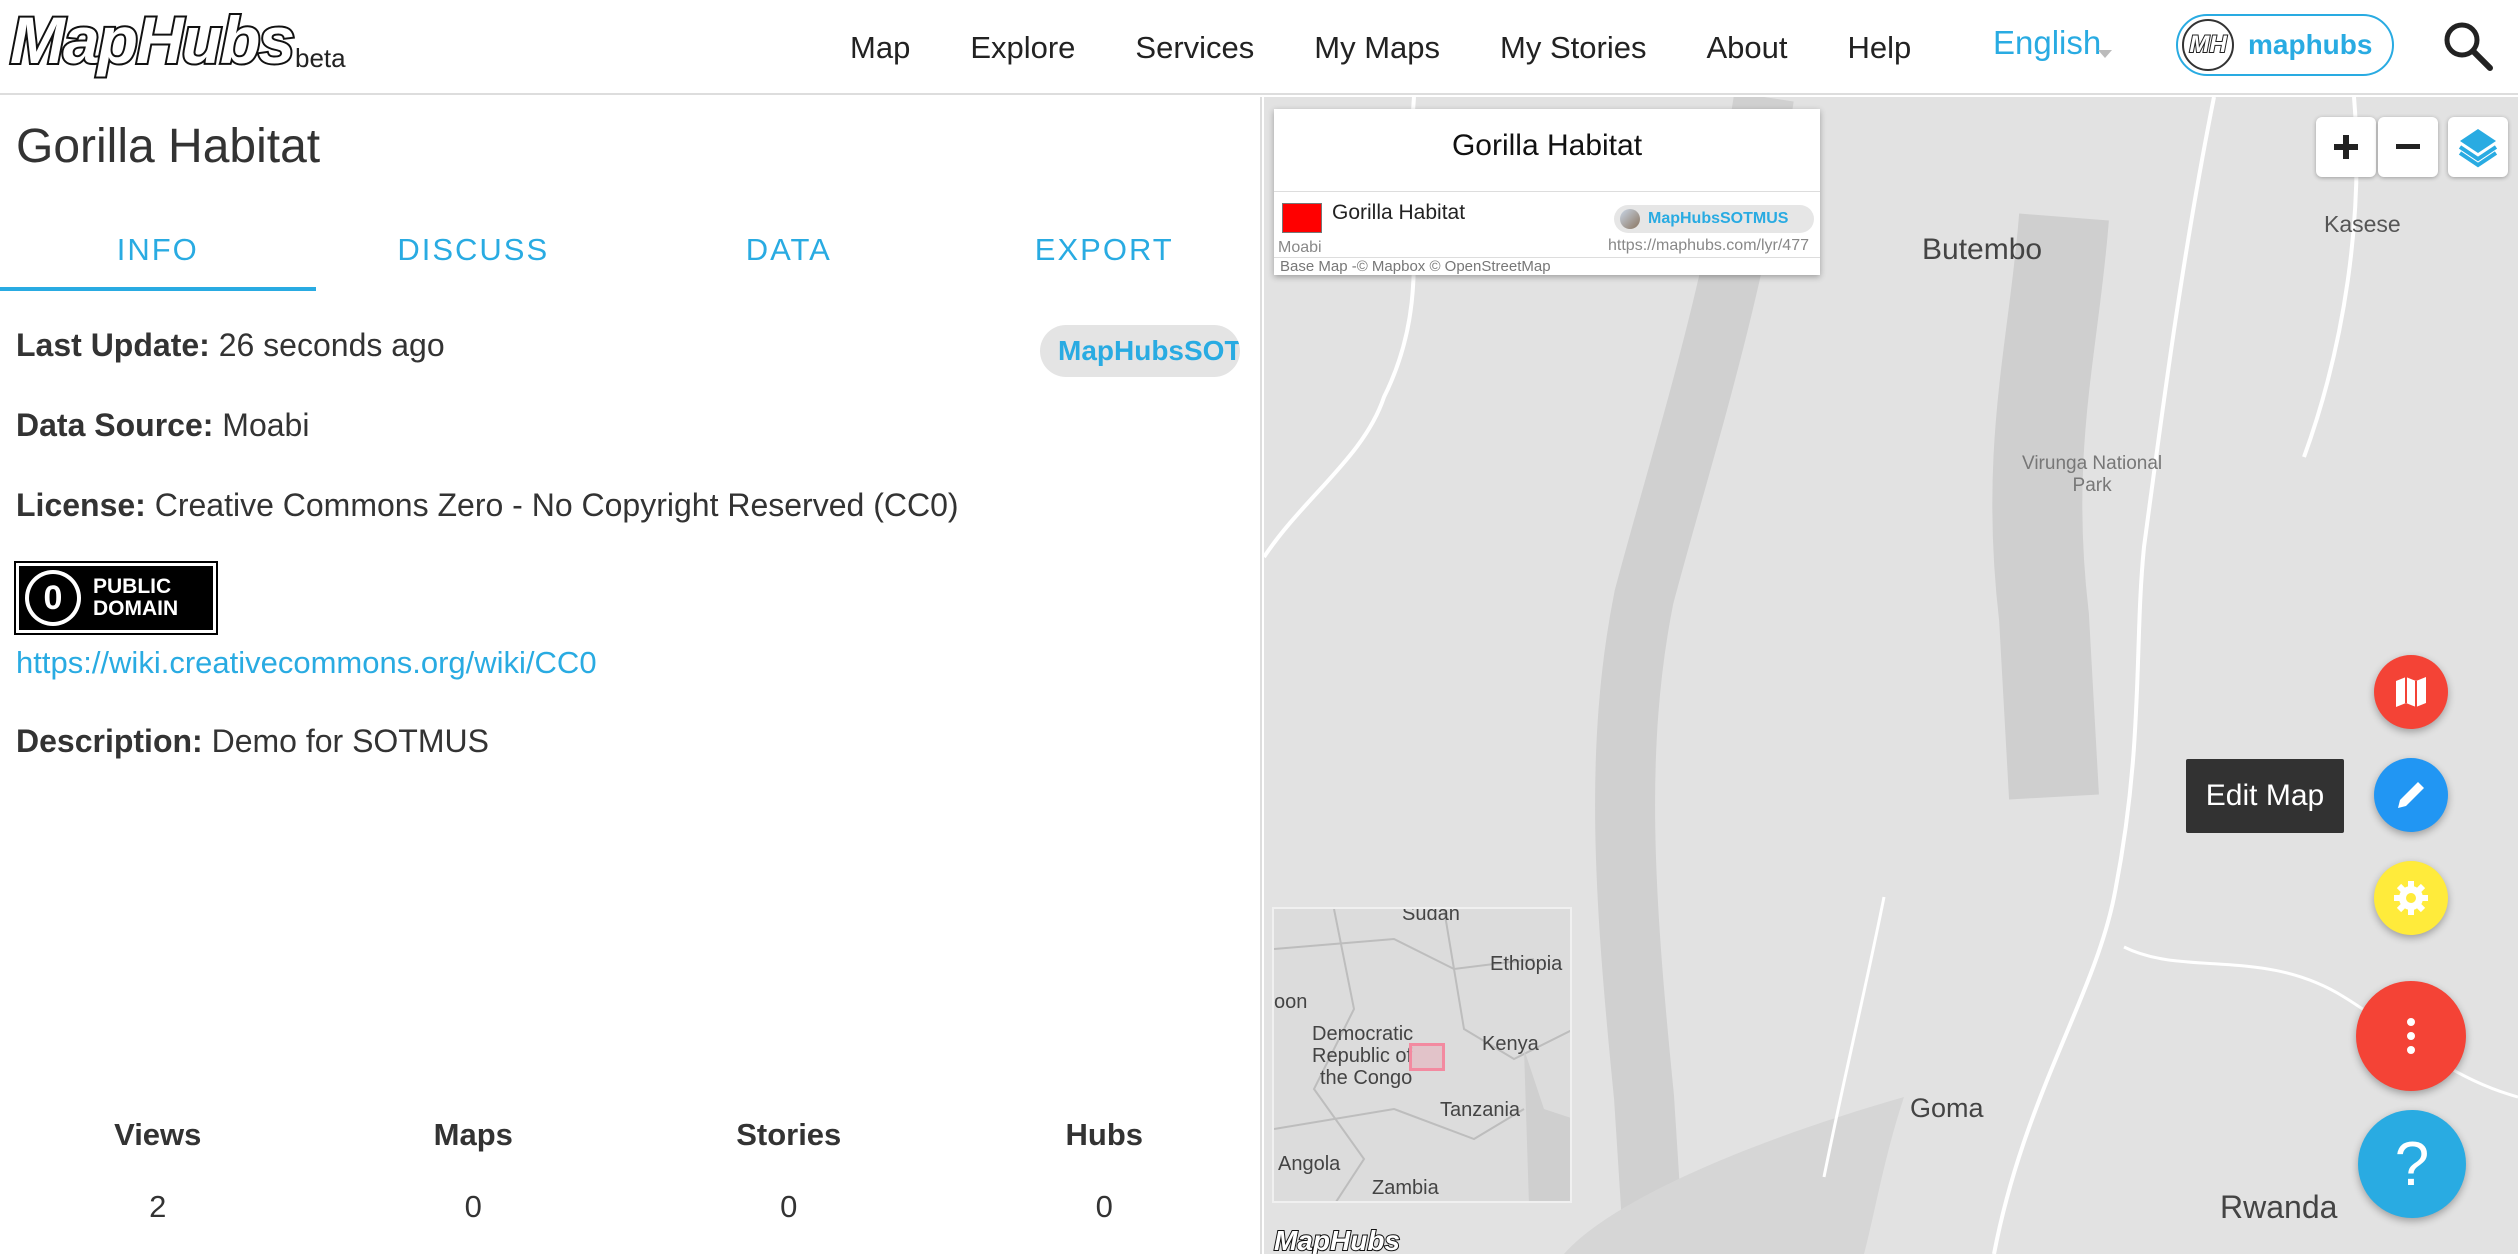 The width and height of the screenshot is (2518, 1254). What do you see at coordinates (158, 1206) in the screenshot?
I see `stat-value: 2` at bounding box center [158, 1206].